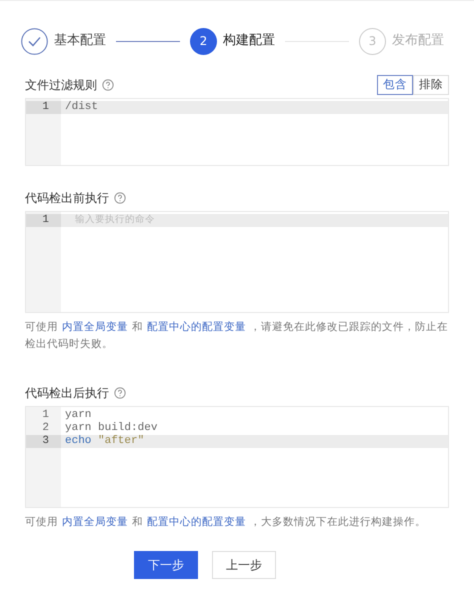  I want to click on code-editor: 1 /dist, so click(237, 132).